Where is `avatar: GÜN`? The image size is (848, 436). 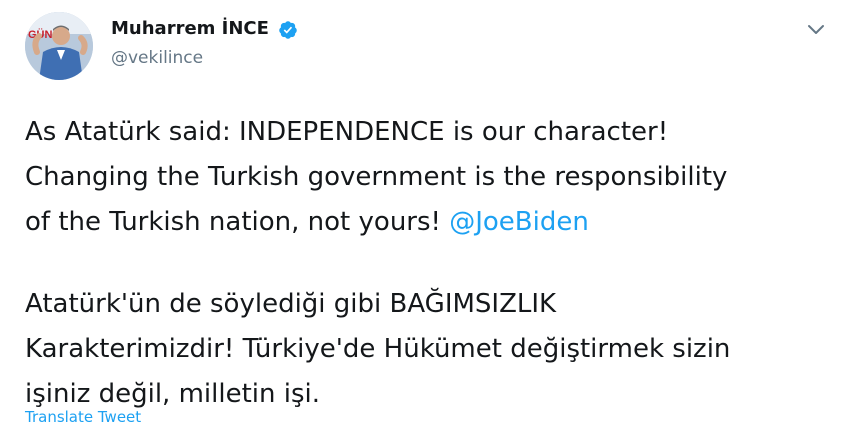 avatar: GÜN is located at coordinates (59, 46).